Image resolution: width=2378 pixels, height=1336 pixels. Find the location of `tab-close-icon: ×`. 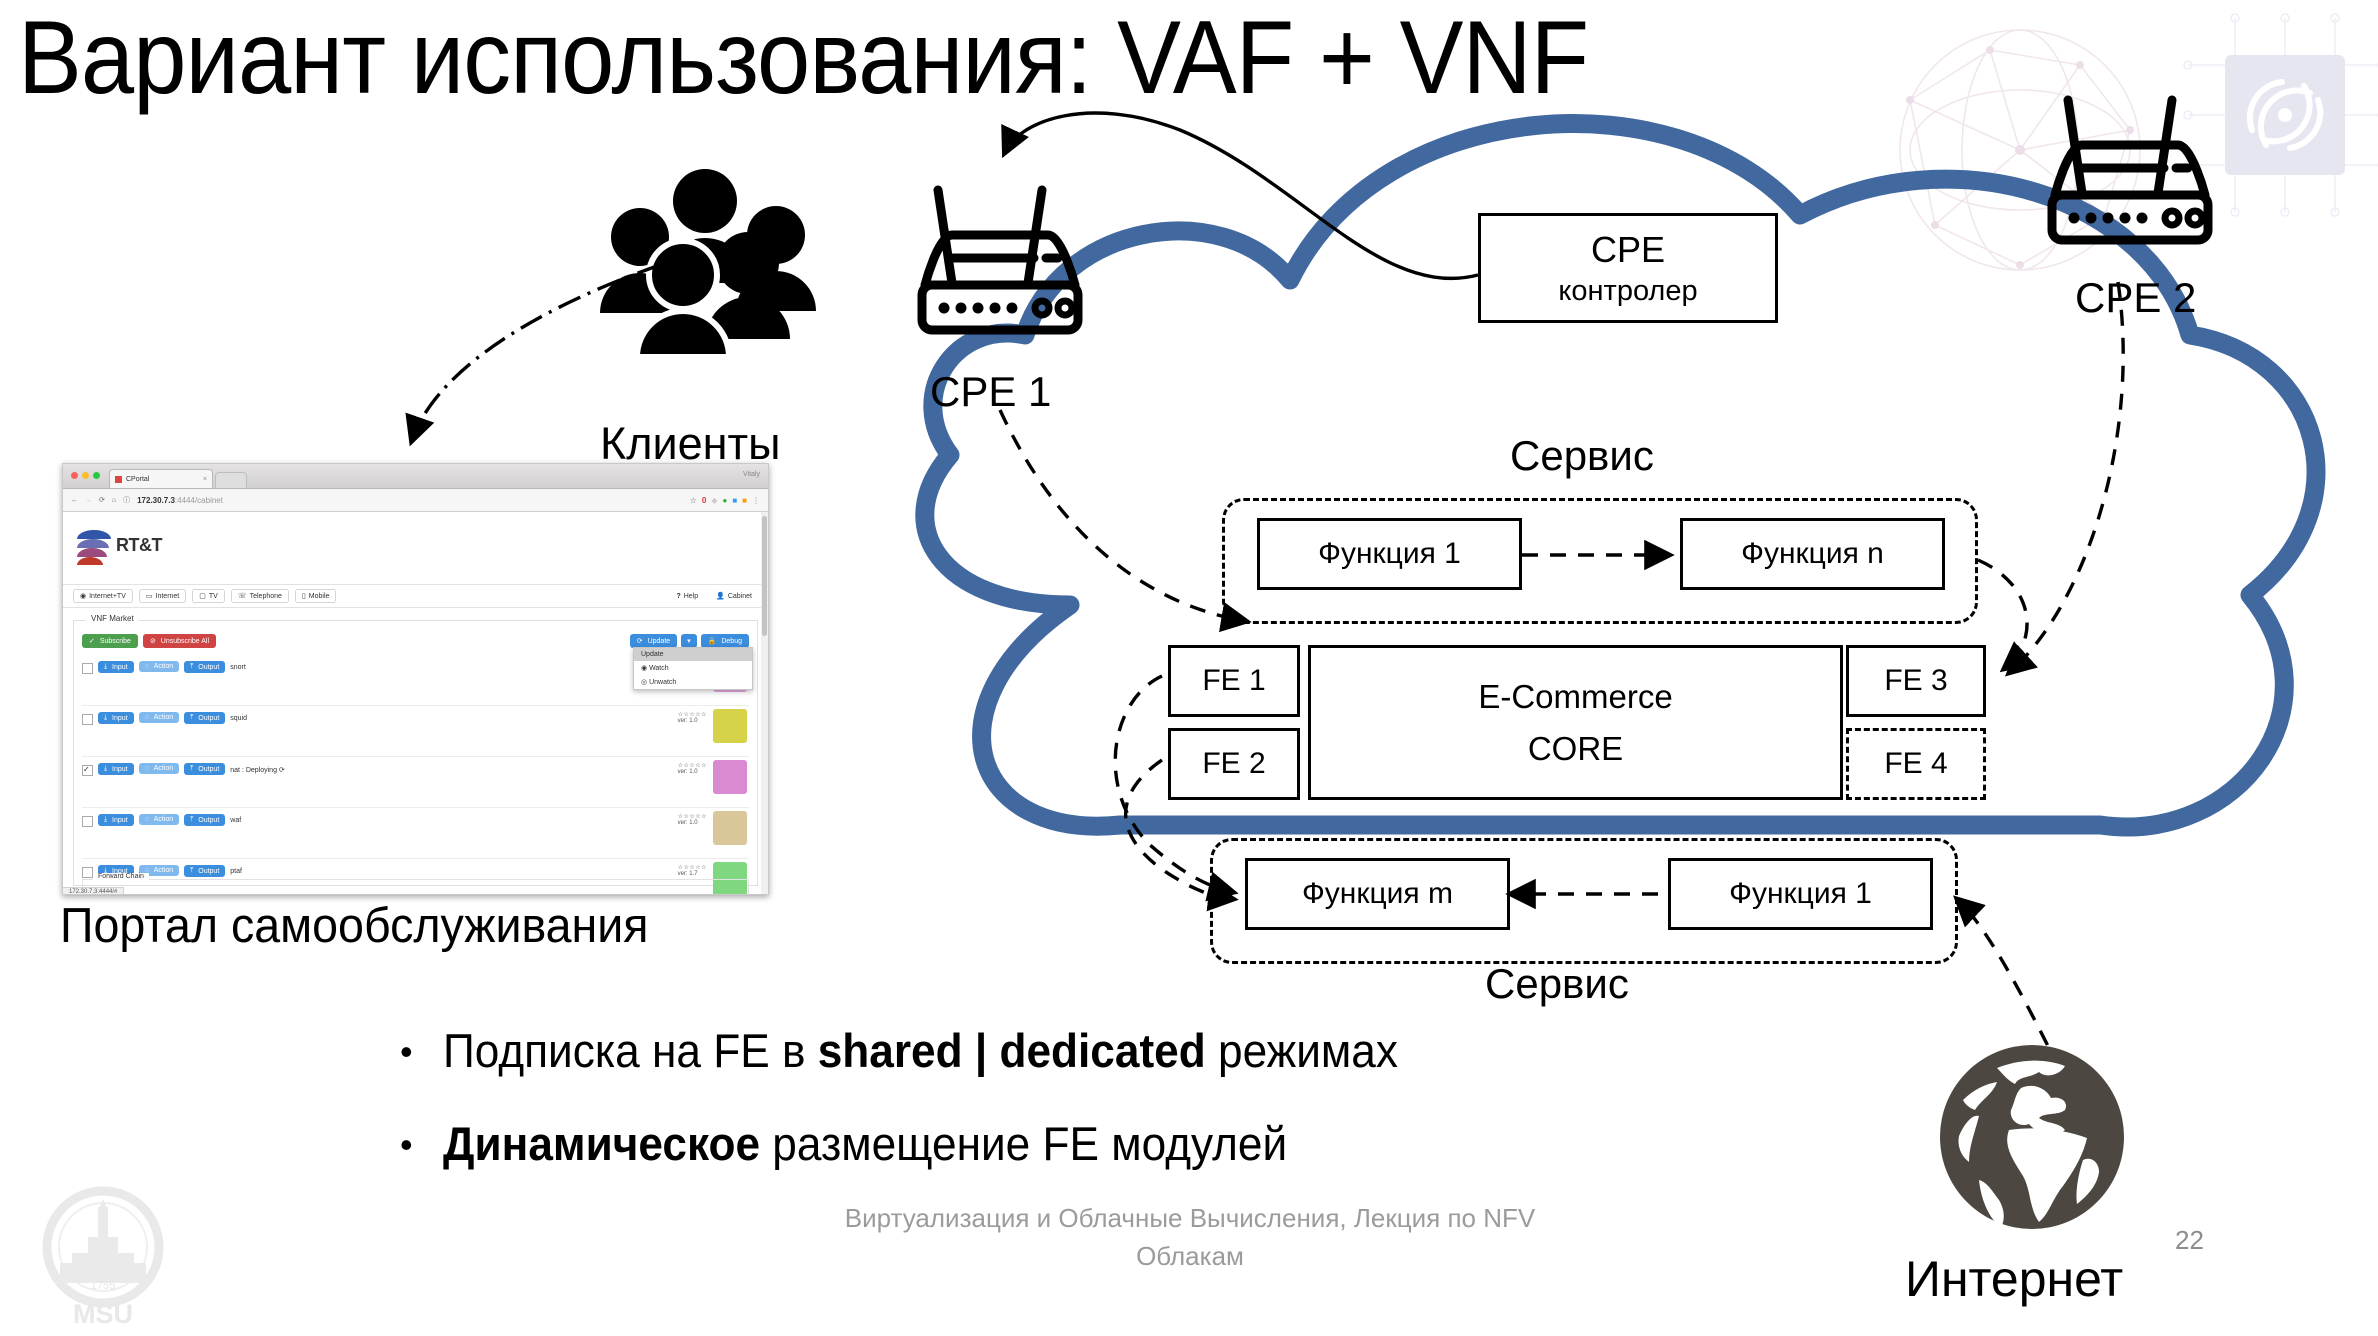

tab-close-icon: × is located at coordinates (205, 479).